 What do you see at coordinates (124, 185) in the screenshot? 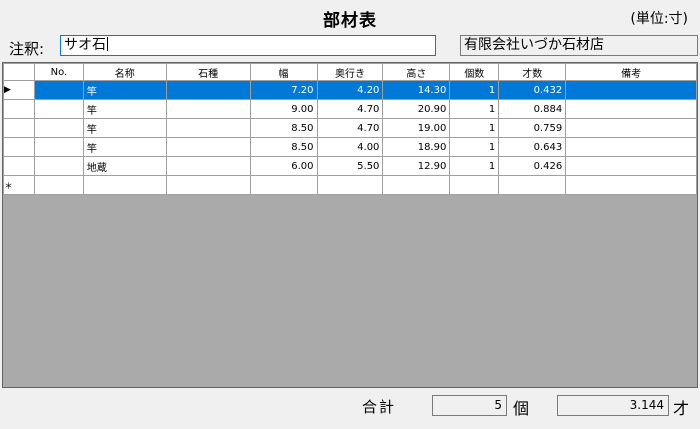
I see `cell-name` at bounding box center [124, 185].